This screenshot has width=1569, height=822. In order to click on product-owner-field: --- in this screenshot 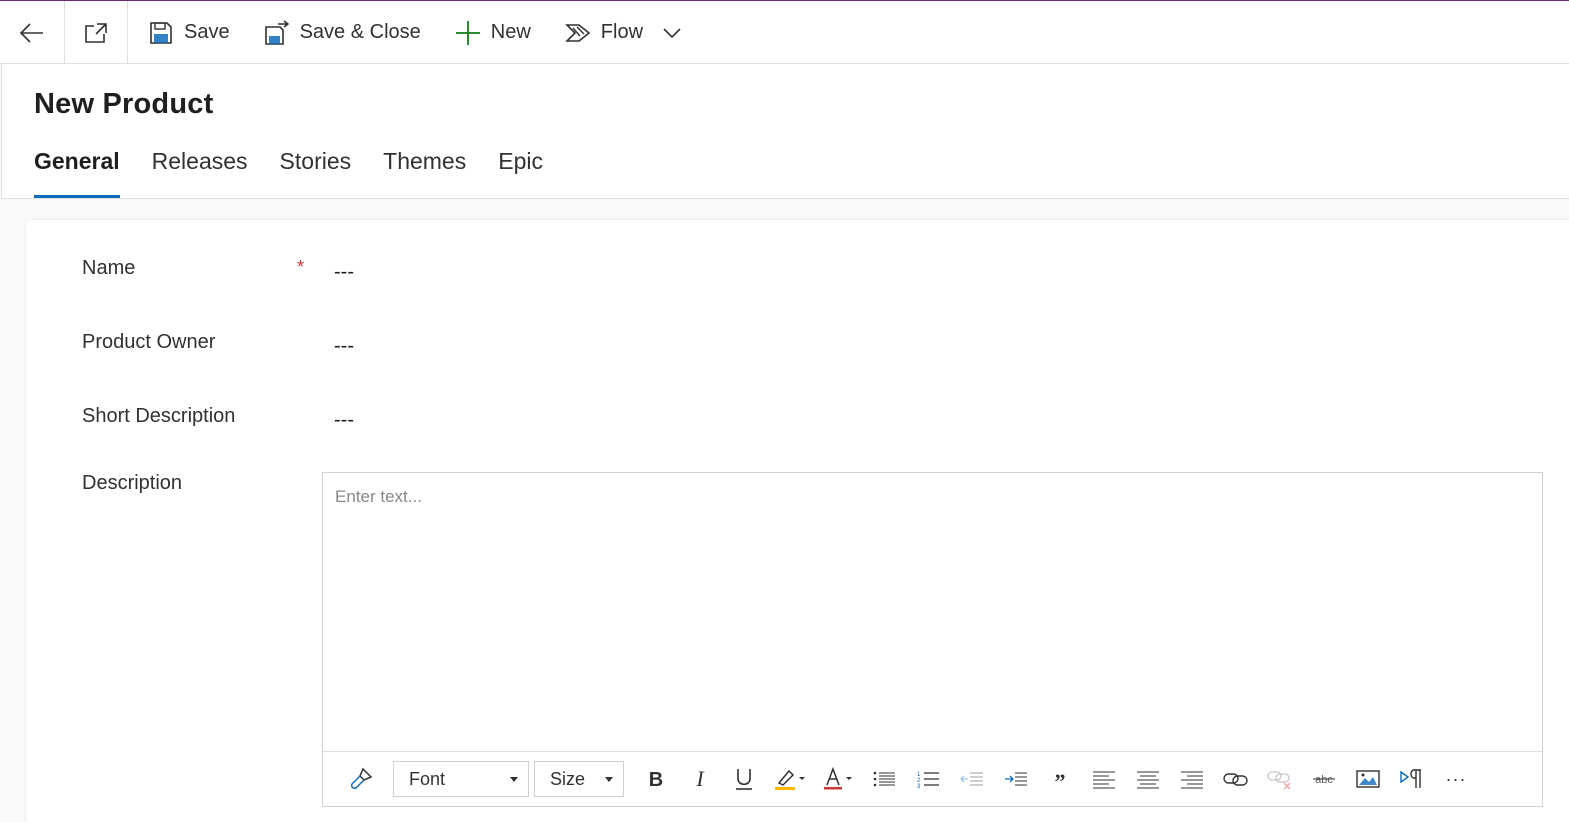, I will do `click(344, 346)`.